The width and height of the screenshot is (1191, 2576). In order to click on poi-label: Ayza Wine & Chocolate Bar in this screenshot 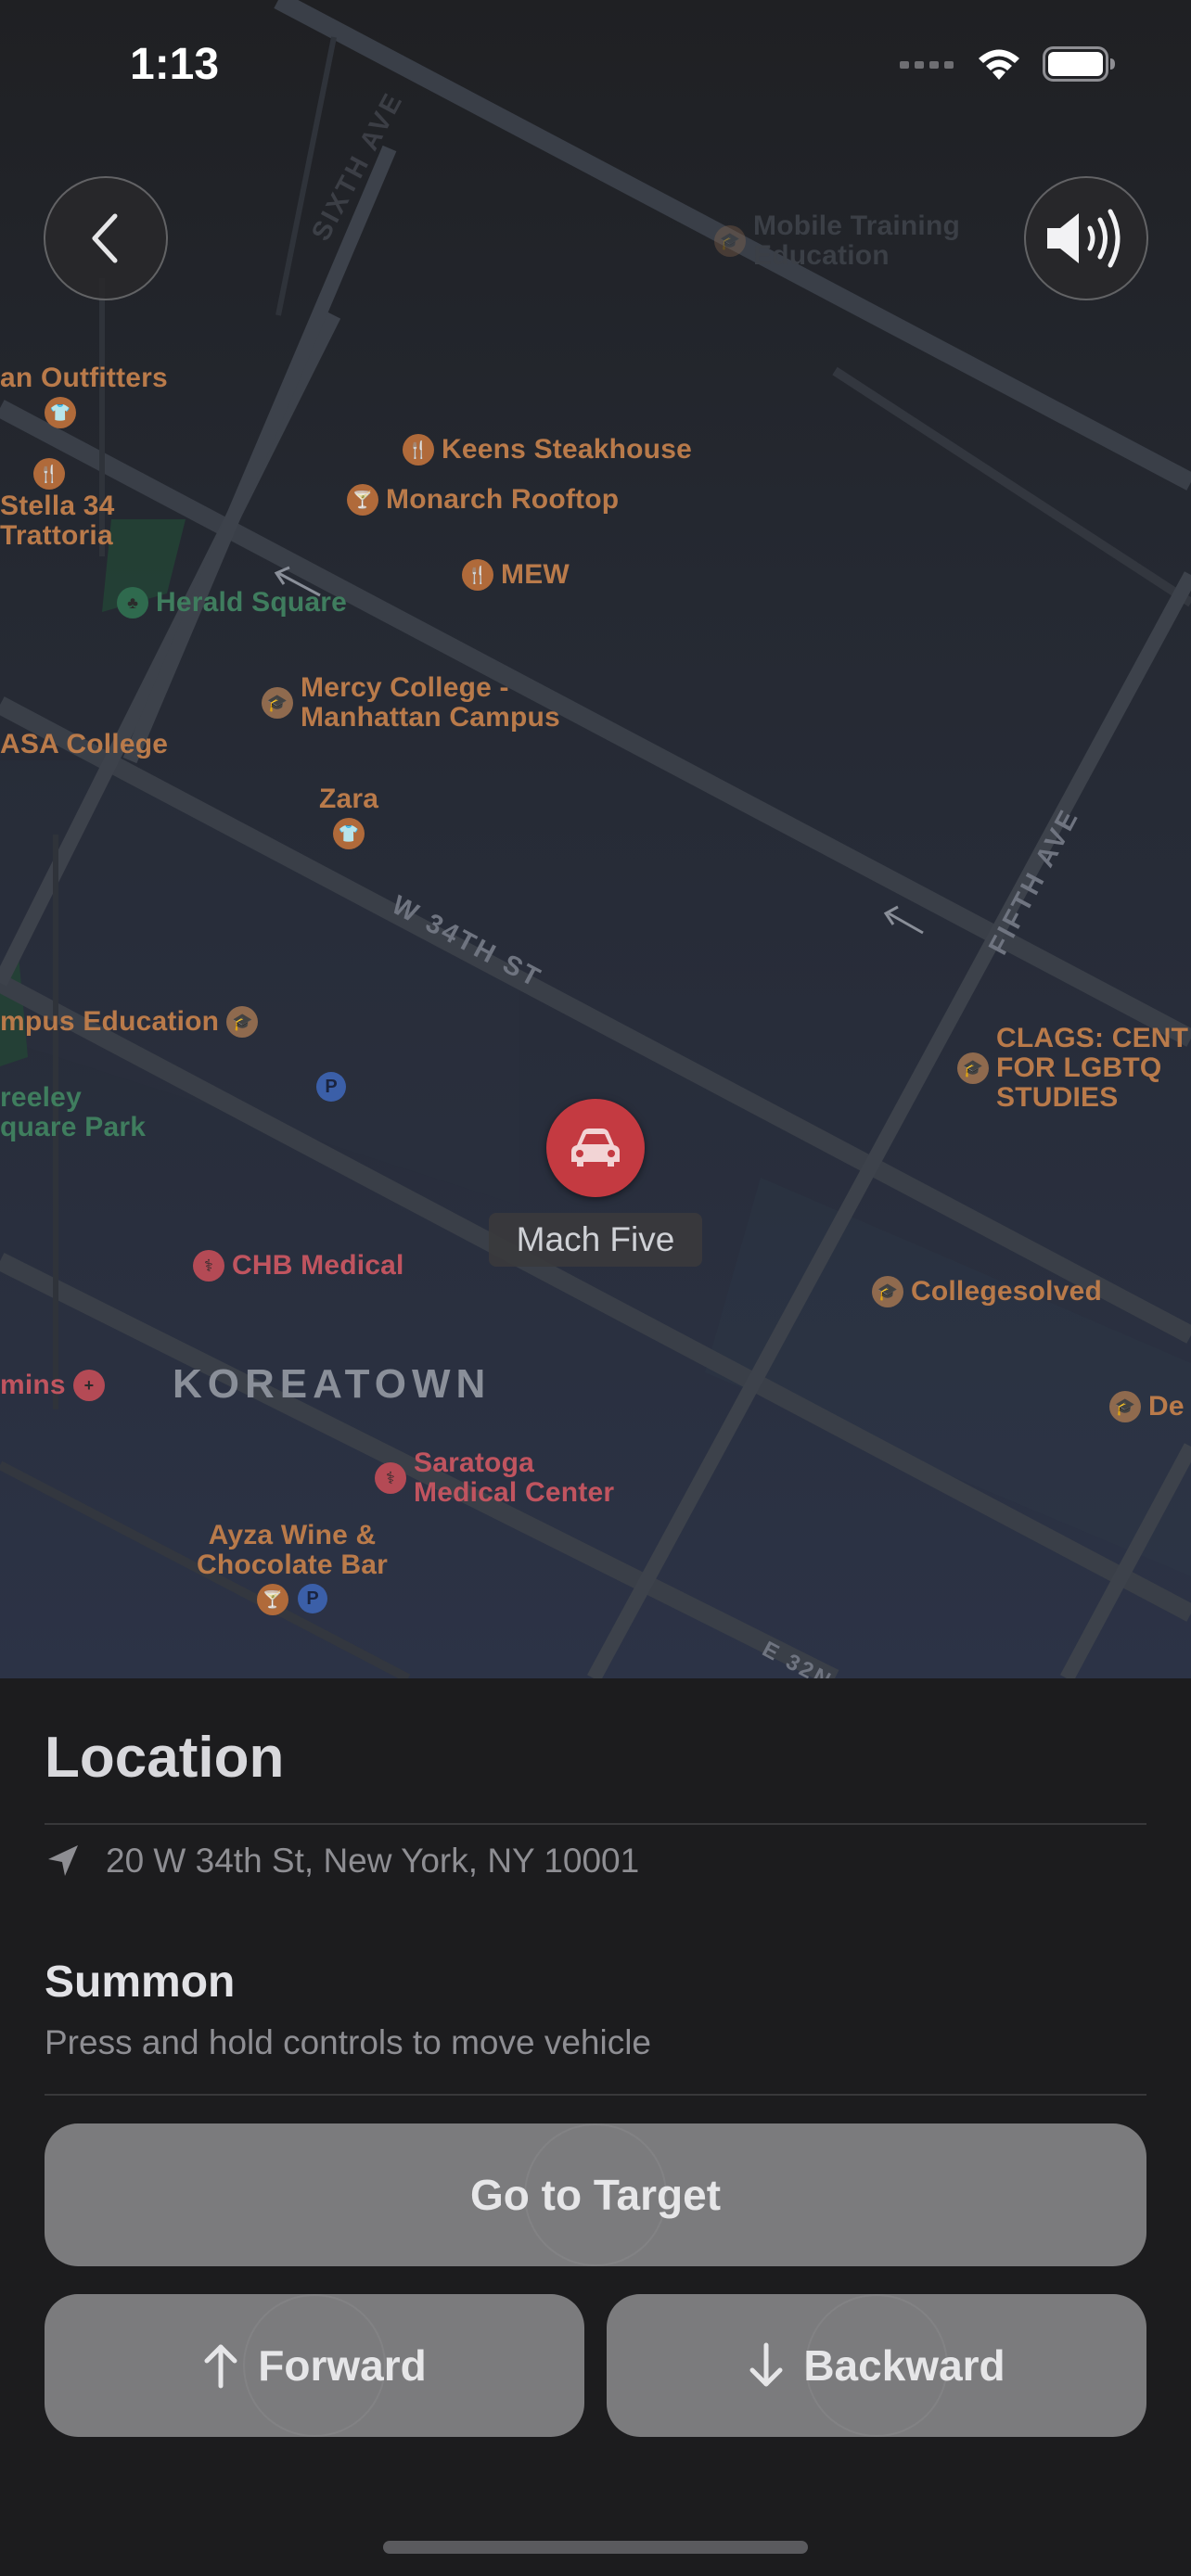, I will do `click(292, 1550)`.